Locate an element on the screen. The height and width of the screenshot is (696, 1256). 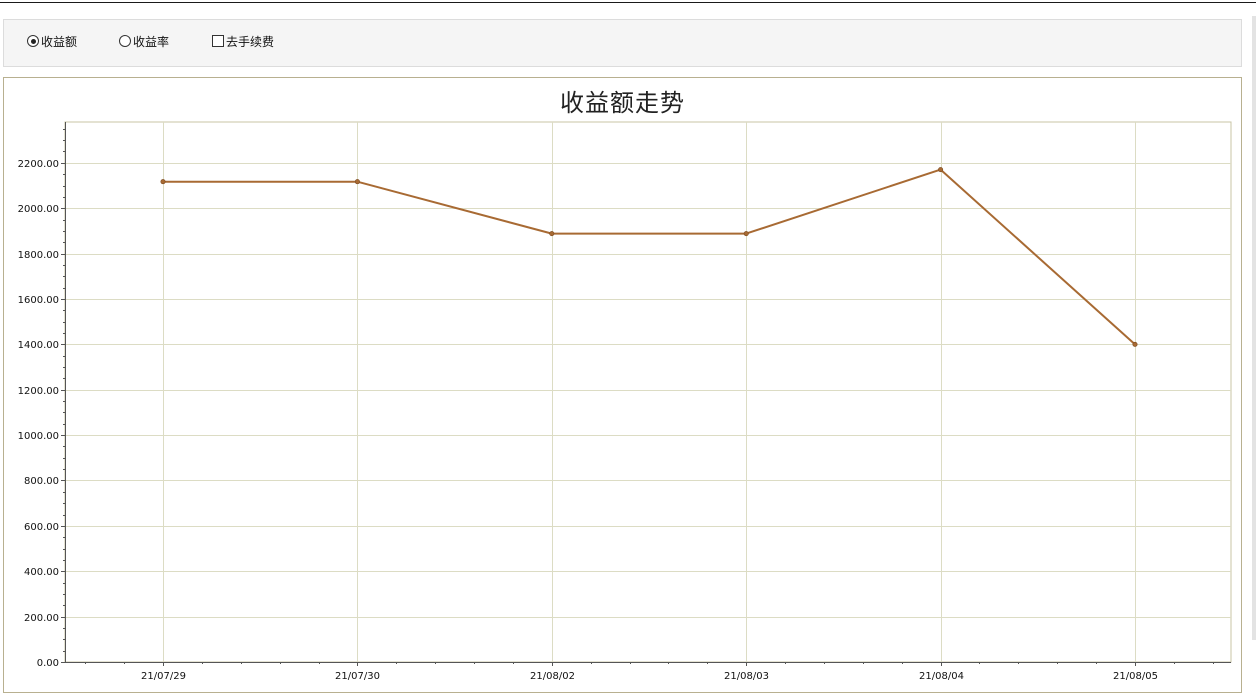
y-tick-label: 1600.00 is located at coordinates (38, 300).